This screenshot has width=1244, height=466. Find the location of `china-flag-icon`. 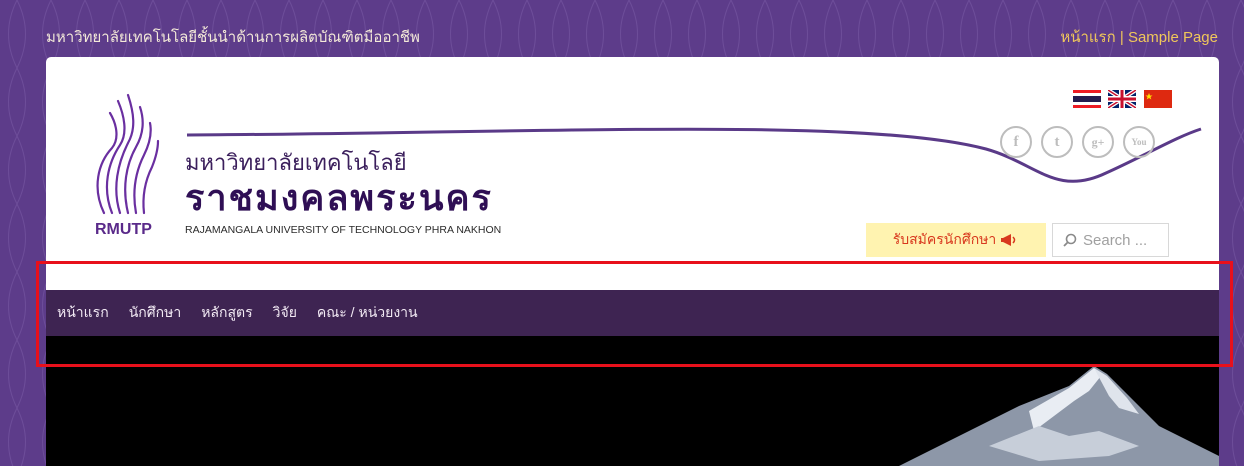

china-flag-icon is located at coordinates (1157, 99).